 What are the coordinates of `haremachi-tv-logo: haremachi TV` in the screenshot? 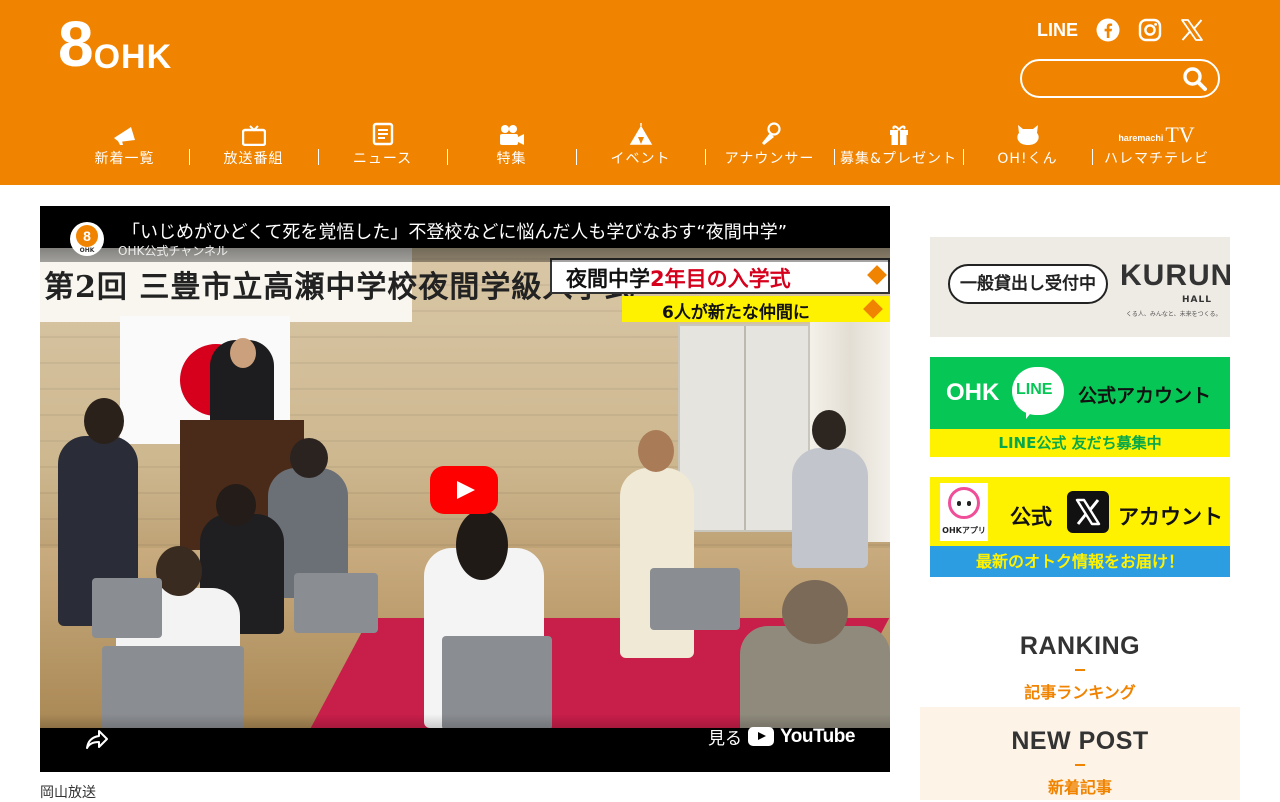 It's located at (1156, 134).